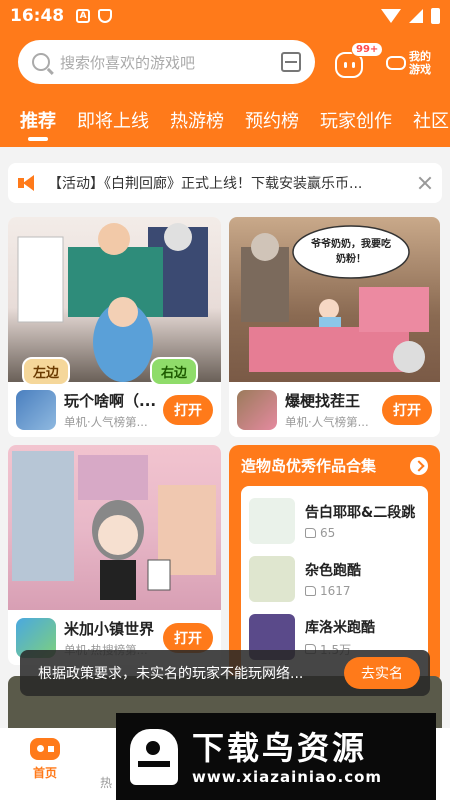  I want to click on game-meta: 玩个啥啊（... 单机·人气榜第... 打开, so click(114, 409).